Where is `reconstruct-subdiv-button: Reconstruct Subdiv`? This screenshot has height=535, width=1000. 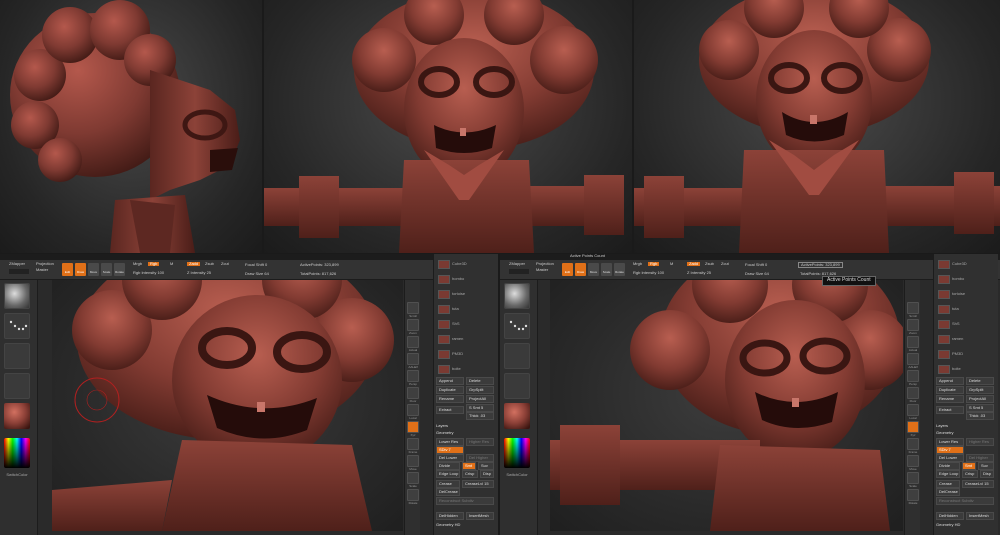
reconstruct-subdiv-button: Reconstruct Subdiv is located at coordinates (965, 501).